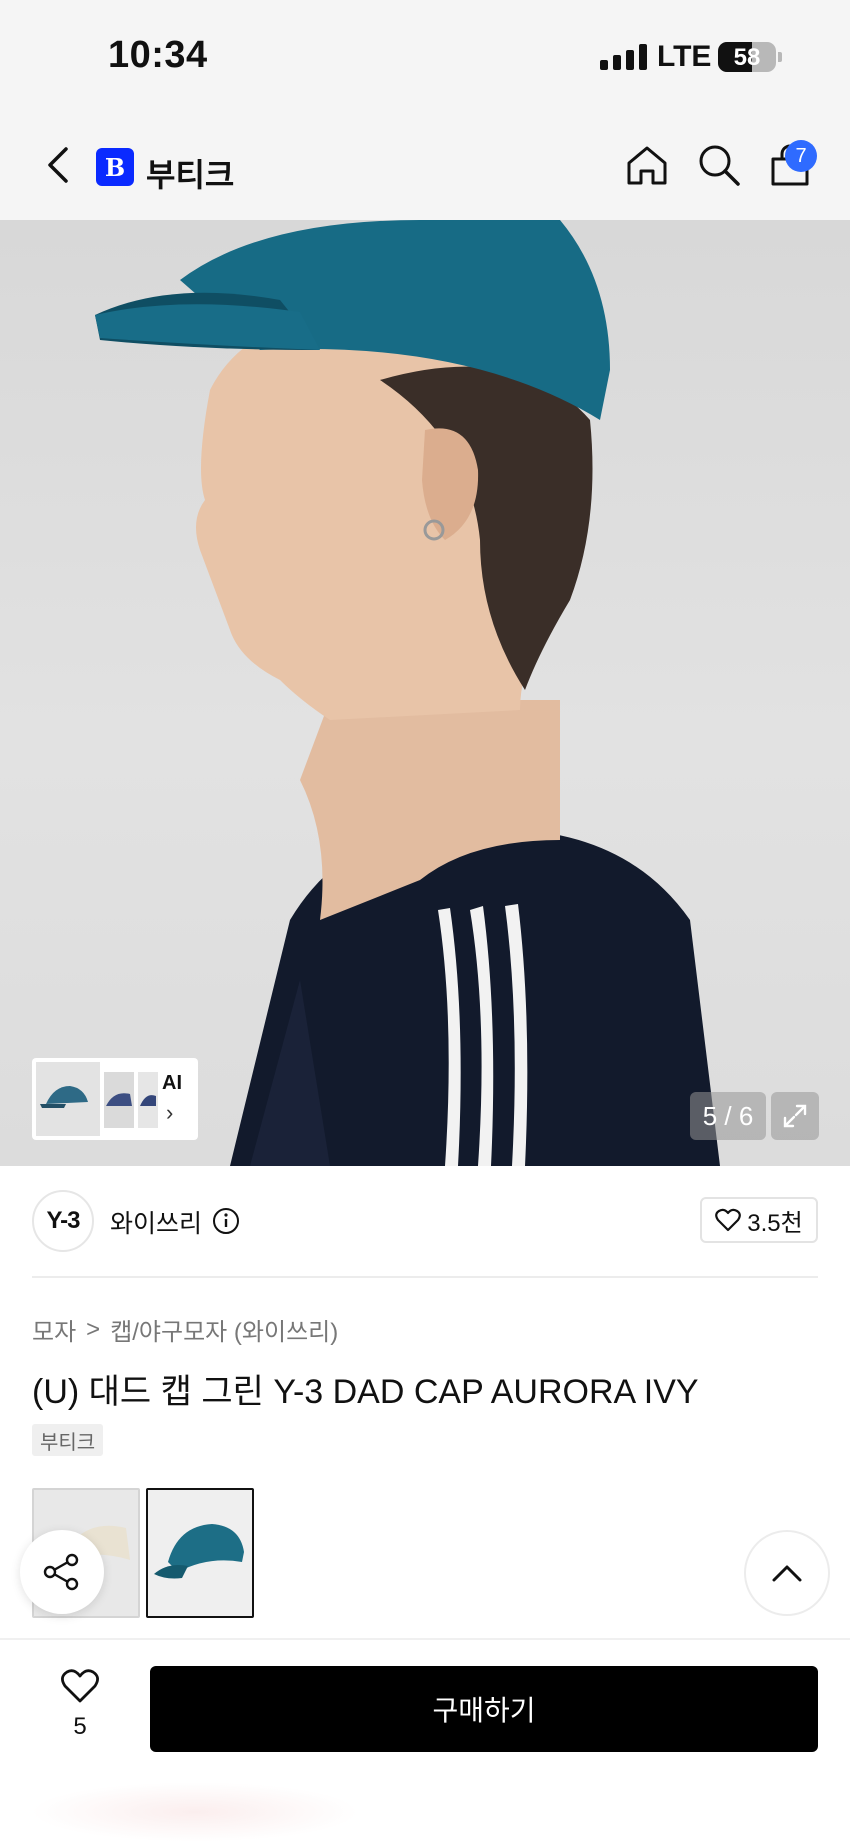 The image size is (850, 1842). I want to click on share-button, so click(62, 1572).